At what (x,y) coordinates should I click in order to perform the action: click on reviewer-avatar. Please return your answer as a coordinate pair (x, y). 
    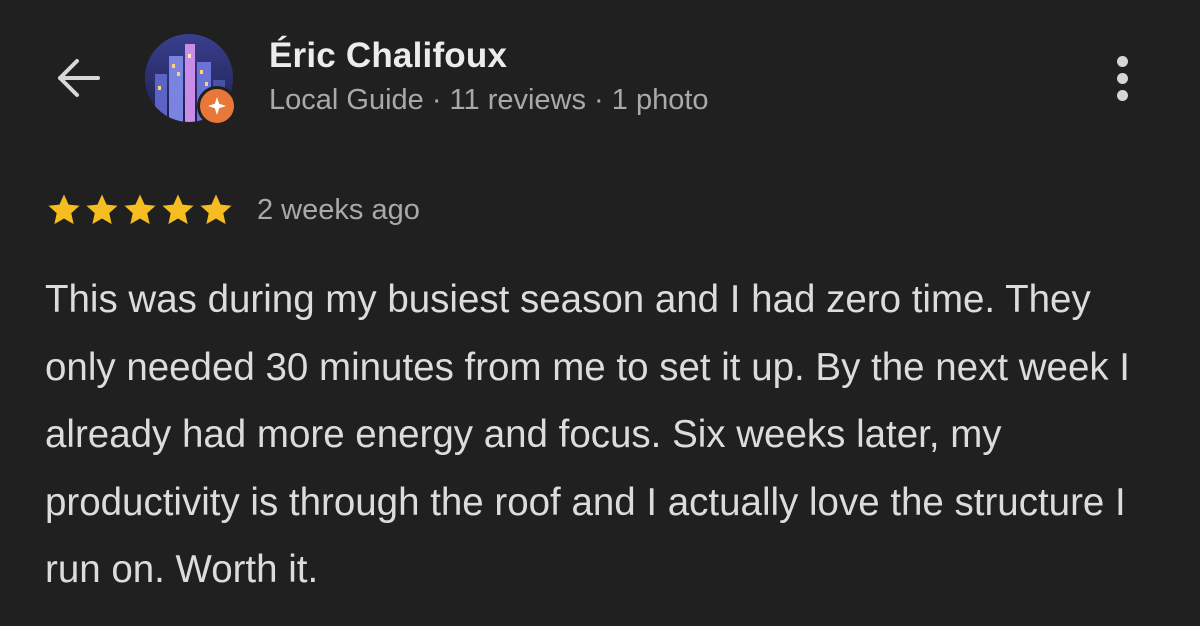
    Looking at the image, I should click on (191, 80).